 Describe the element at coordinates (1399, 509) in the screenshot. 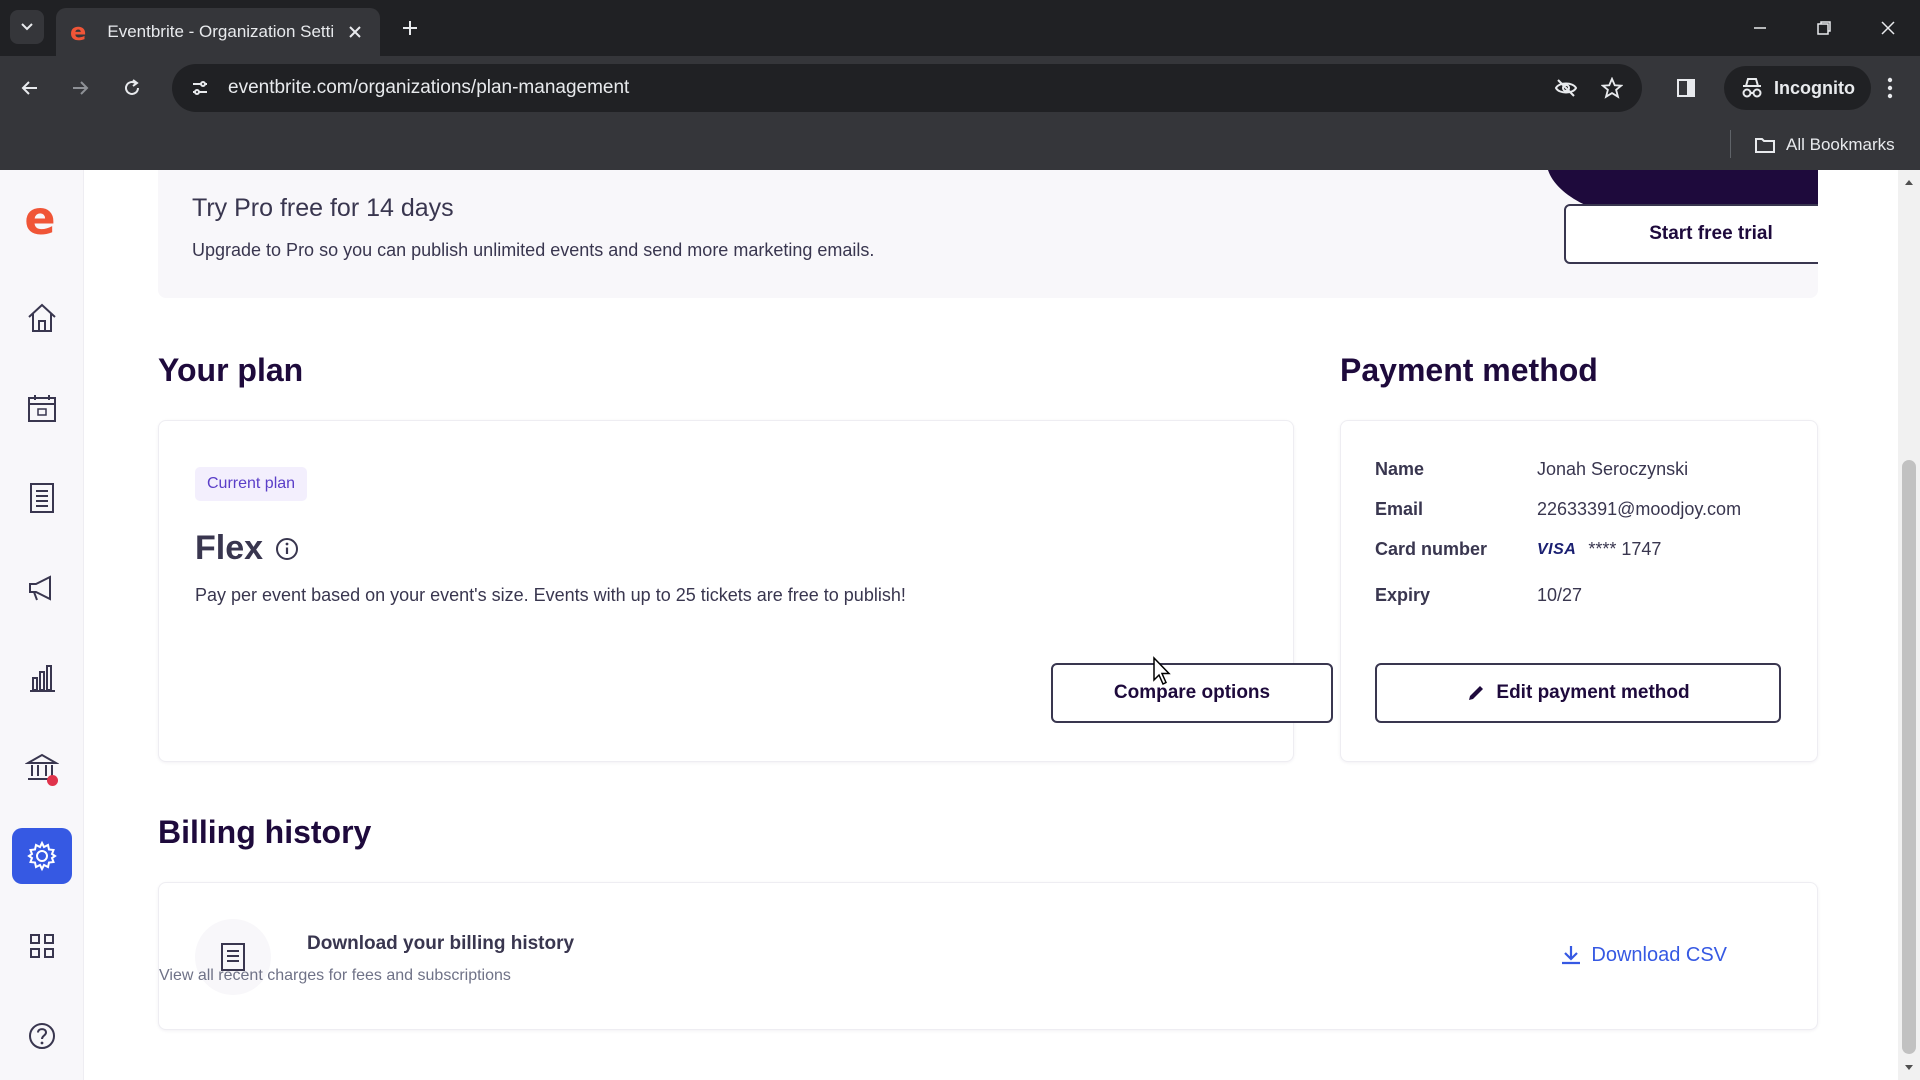

I see `payment-email-label: Email` at that location.